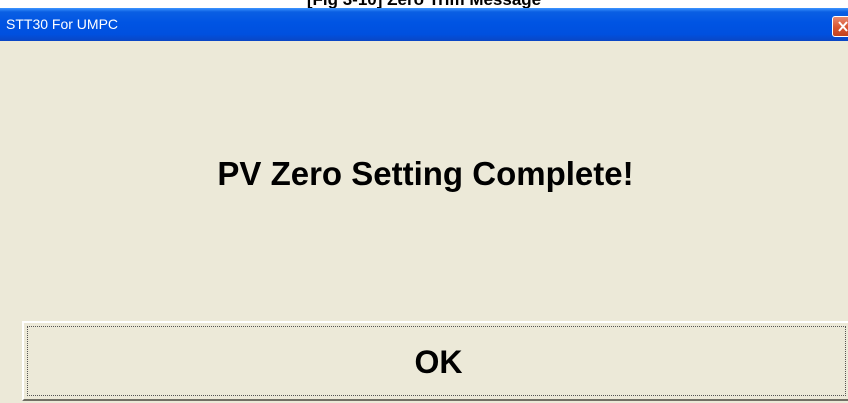 This screenshot has width=848, height=403. I want to click on ok-button-label: OK, so click(438, 362).